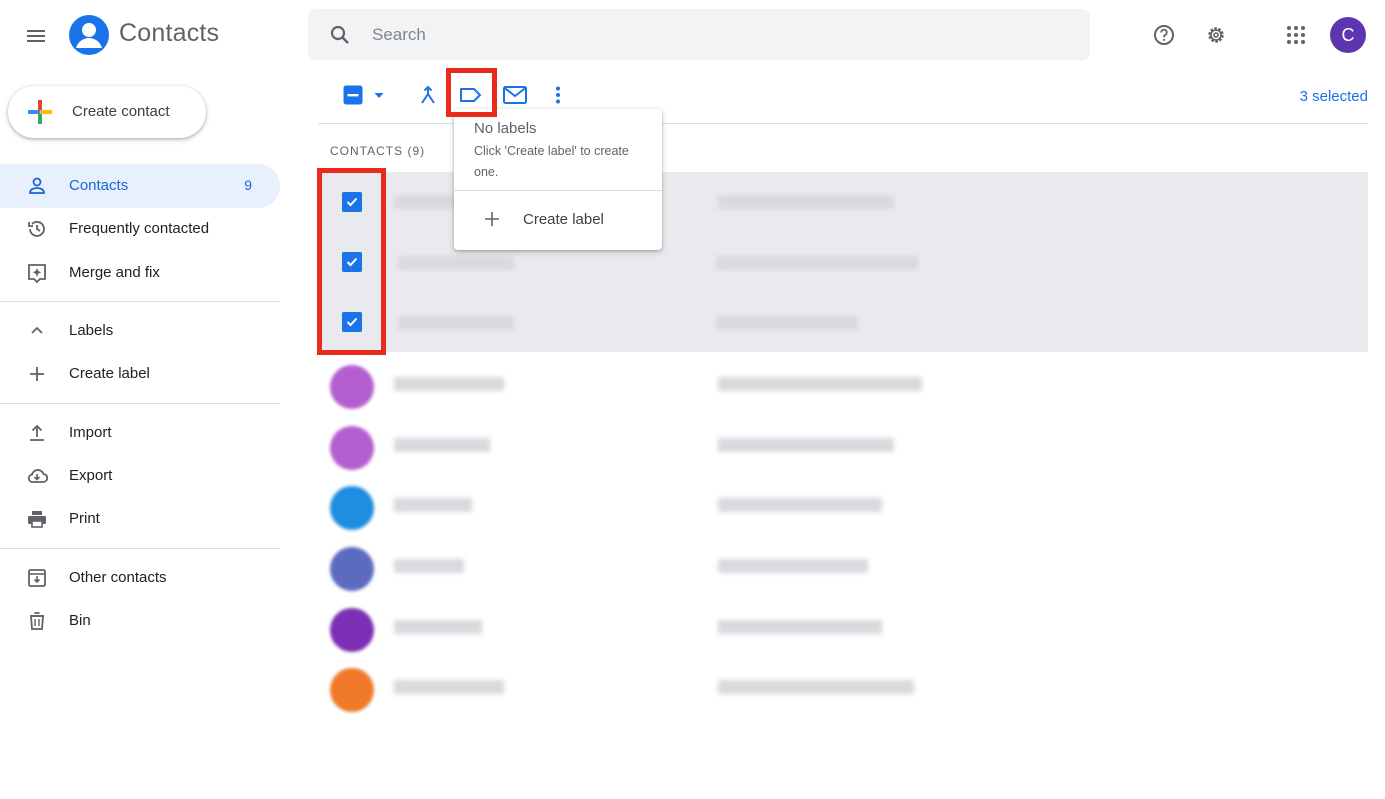  What do you see at coordinates (551, 161) in the screenshot?
I see `no-labels-hint: Click 'Create label' to create one.` at bounding box center [551, 161].